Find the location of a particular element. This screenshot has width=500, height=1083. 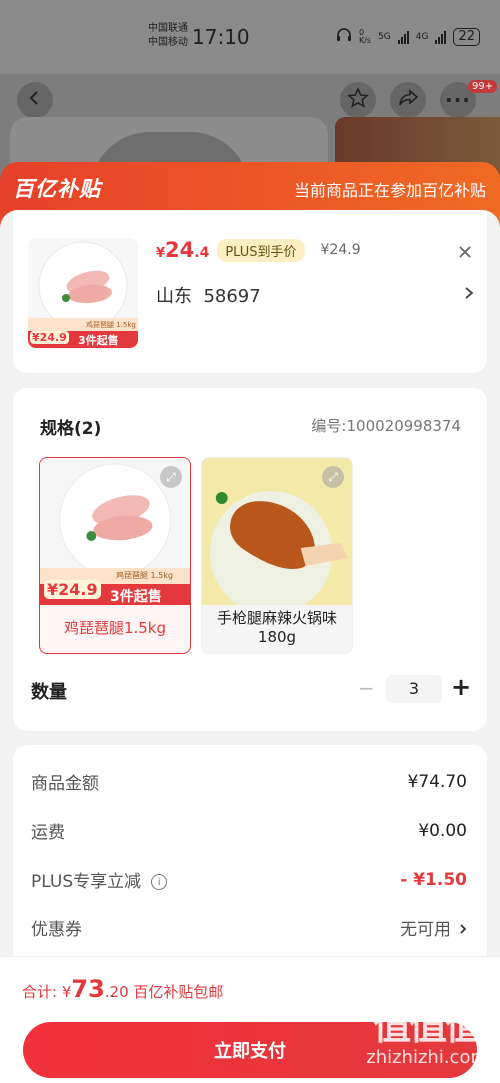

status-bar: 中国联通 中国移动 17:10 0 K/s 5G 4G 22 is located at coordinates (250, 37).